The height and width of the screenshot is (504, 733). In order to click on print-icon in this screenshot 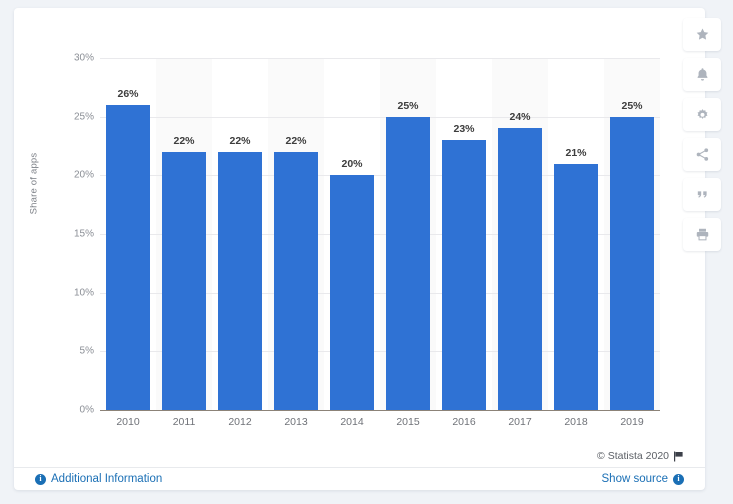, I will do `click(702, 234)`.